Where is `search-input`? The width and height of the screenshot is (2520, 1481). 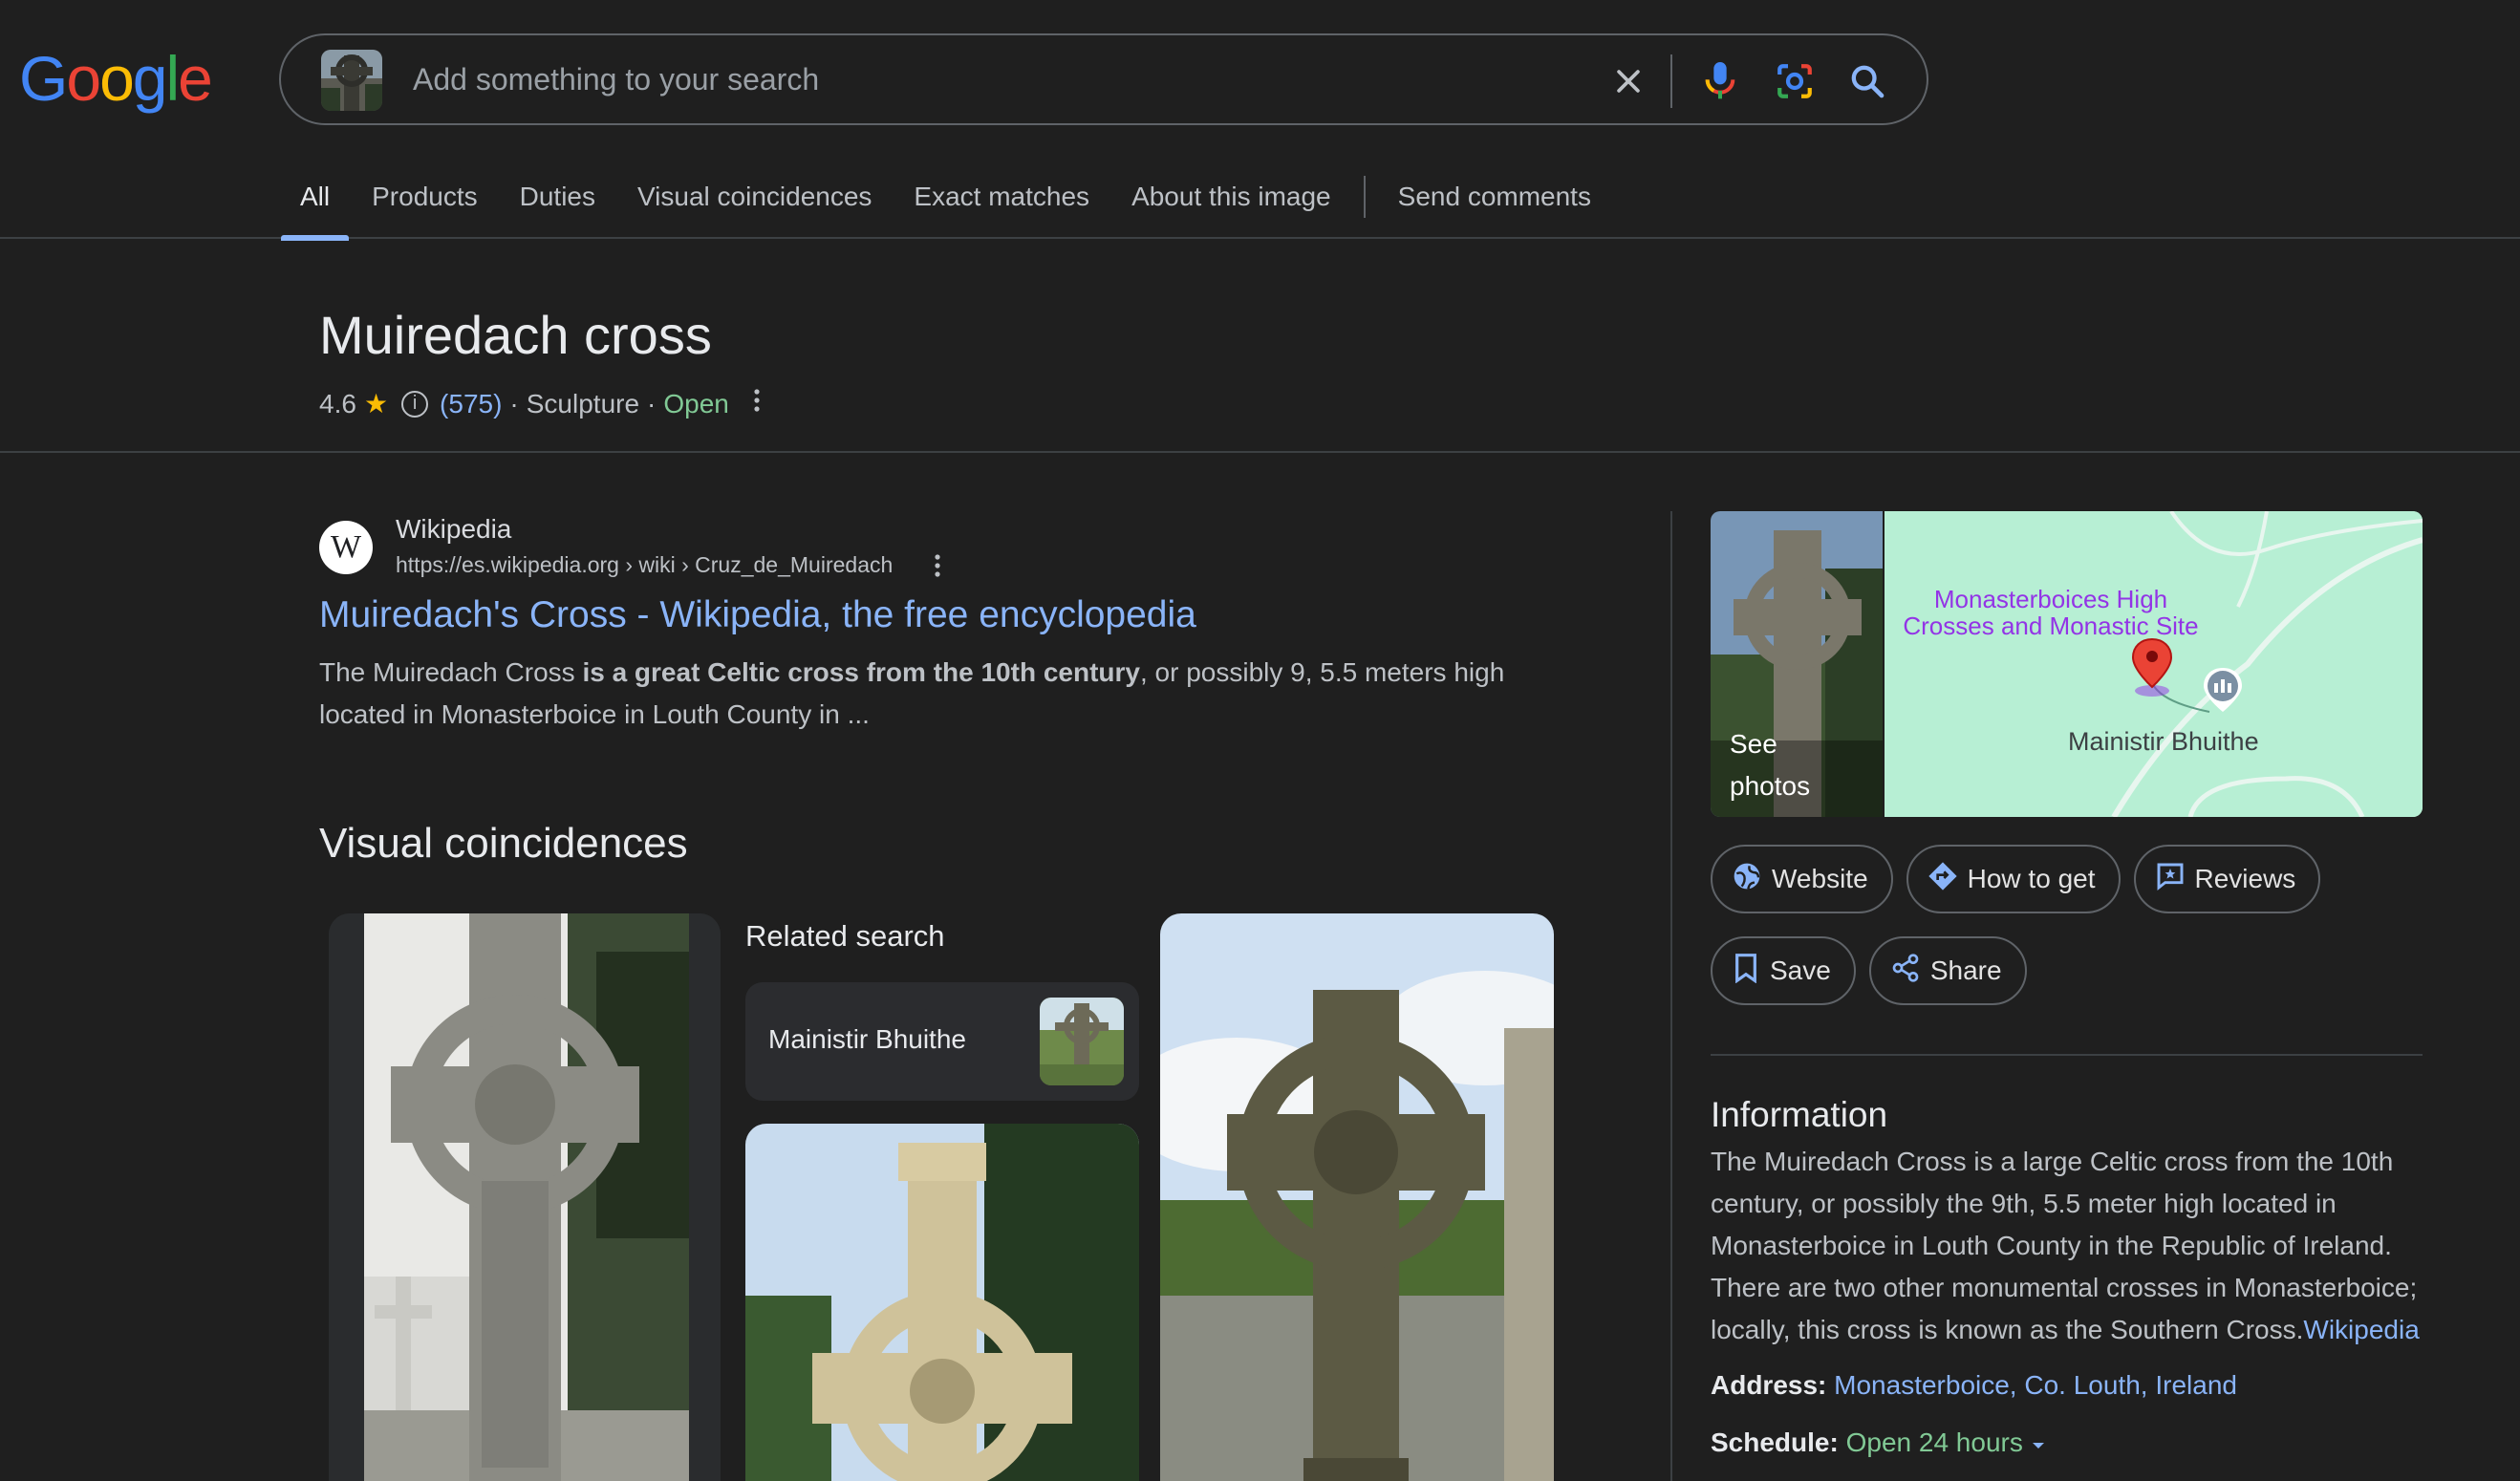 search-input is located at coordinates (891, 79).